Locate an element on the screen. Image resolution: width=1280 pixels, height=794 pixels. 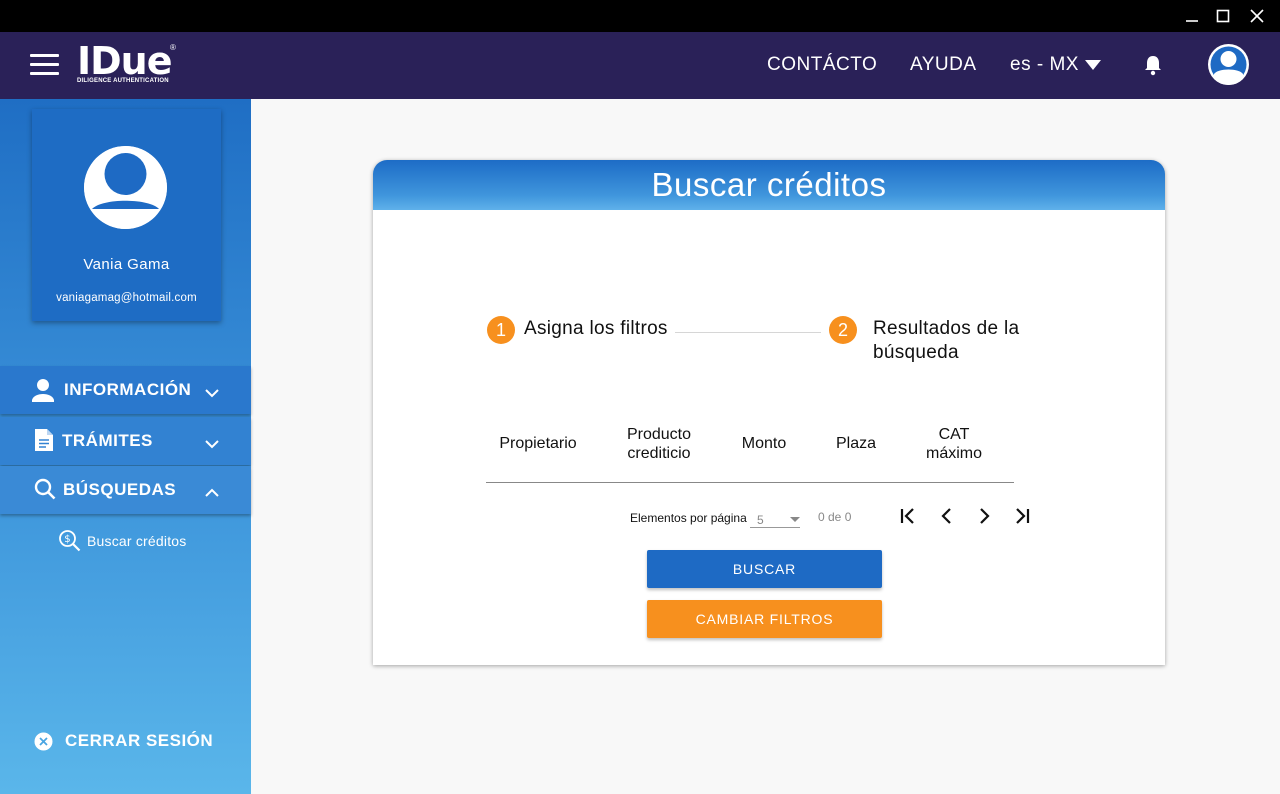
app-logo: IDue ® DILIGENCE AUTHENTICATION is located at coordinates (126, 61).